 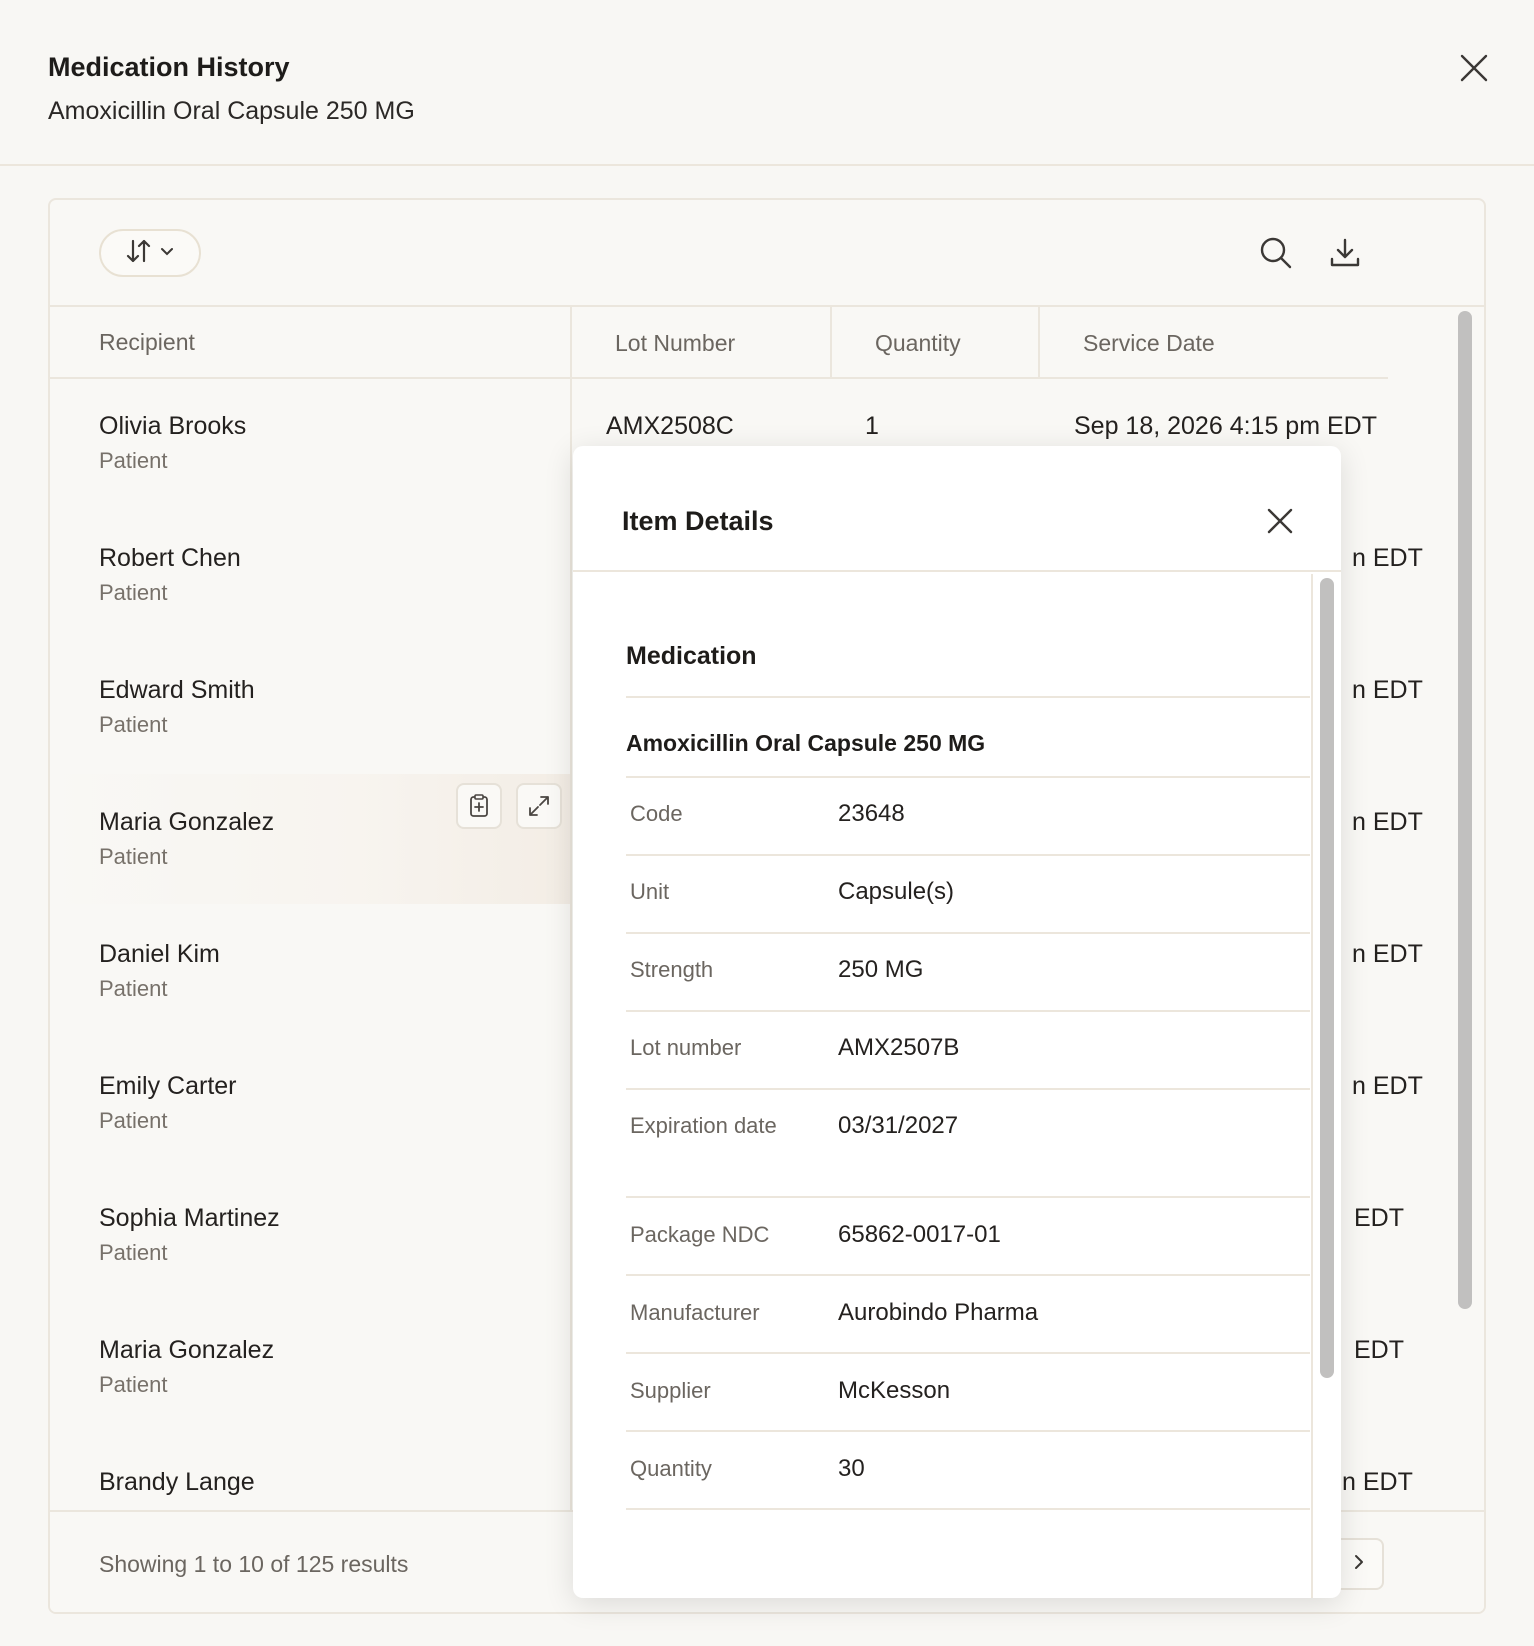 What do you see at coordinates (691, 656) in the screenshot?
I see `section-title: Medication` at bounding box center [691, 656].